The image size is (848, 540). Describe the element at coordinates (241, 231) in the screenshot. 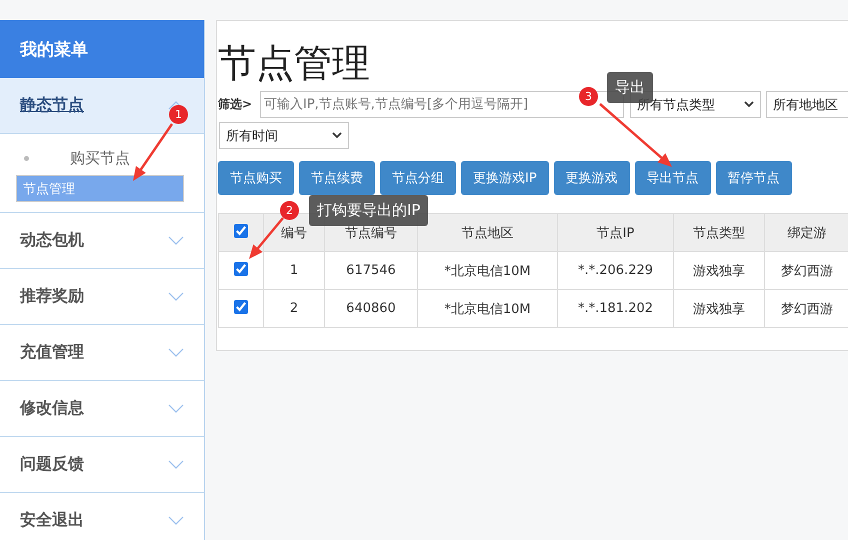

I see `select-all-checkbox` at that location.